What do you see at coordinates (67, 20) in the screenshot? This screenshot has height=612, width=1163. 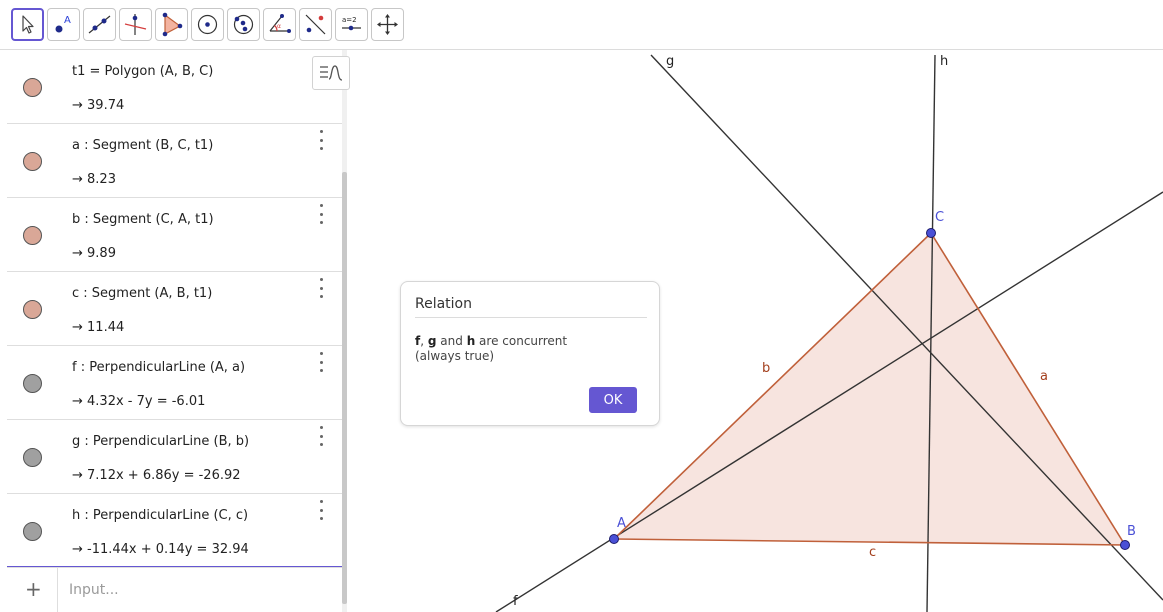 I see `svg-text: A` at bounding box center [67, 20].